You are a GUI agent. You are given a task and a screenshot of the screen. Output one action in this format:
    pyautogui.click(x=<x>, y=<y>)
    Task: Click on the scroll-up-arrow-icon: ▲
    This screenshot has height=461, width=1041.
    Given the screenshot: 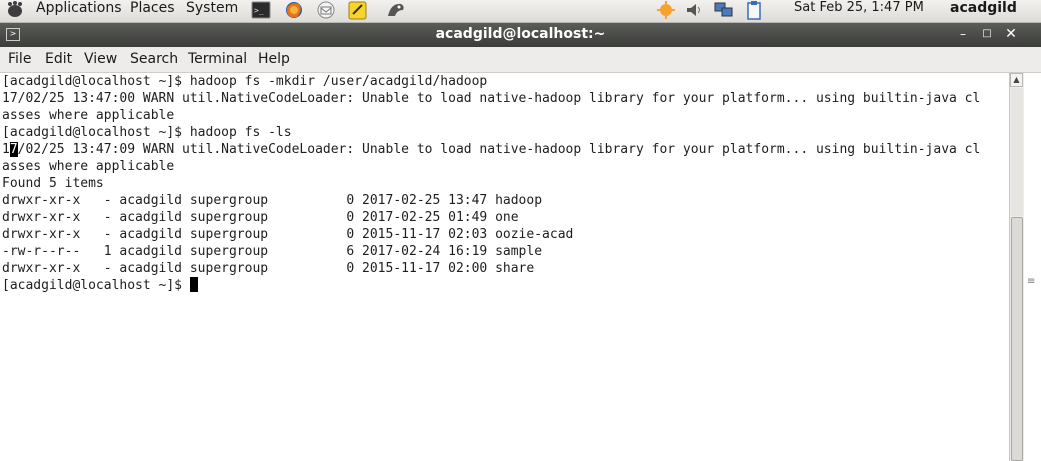 What is the action you would take?
    pyautogui.click(x=1016, y=80)
    